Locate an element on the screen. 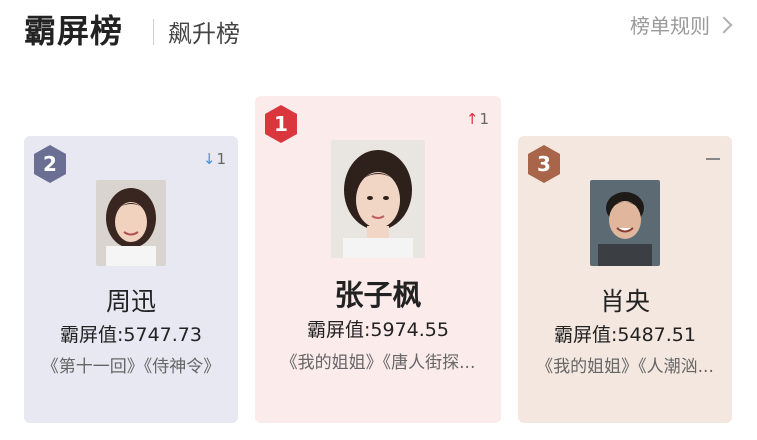 This screenshot has width=757, height=440. arrow-up-icon: ↑ is located at coordinates (472, 119).